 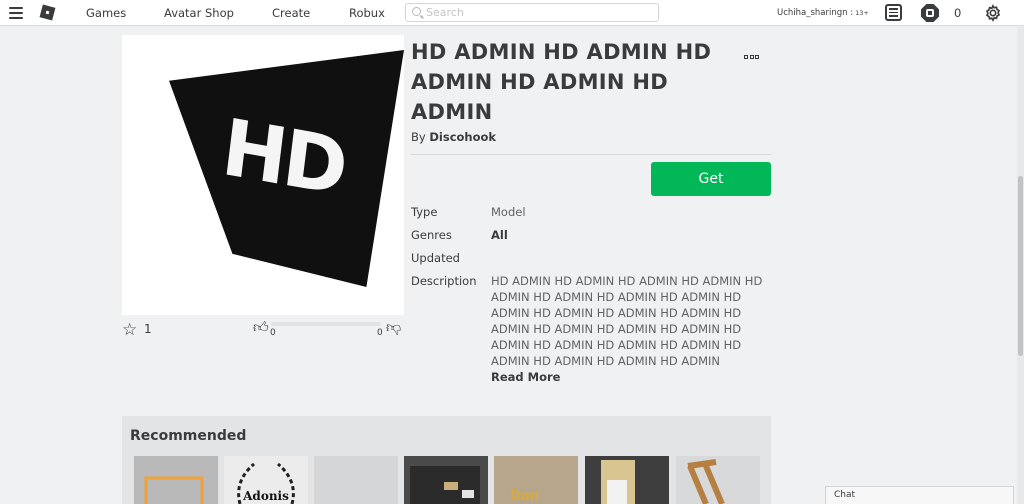 What do you see at coordinates (431, 235) in the screenshot?
I see `genres-label: Genres` at bounding box center [431, 235].